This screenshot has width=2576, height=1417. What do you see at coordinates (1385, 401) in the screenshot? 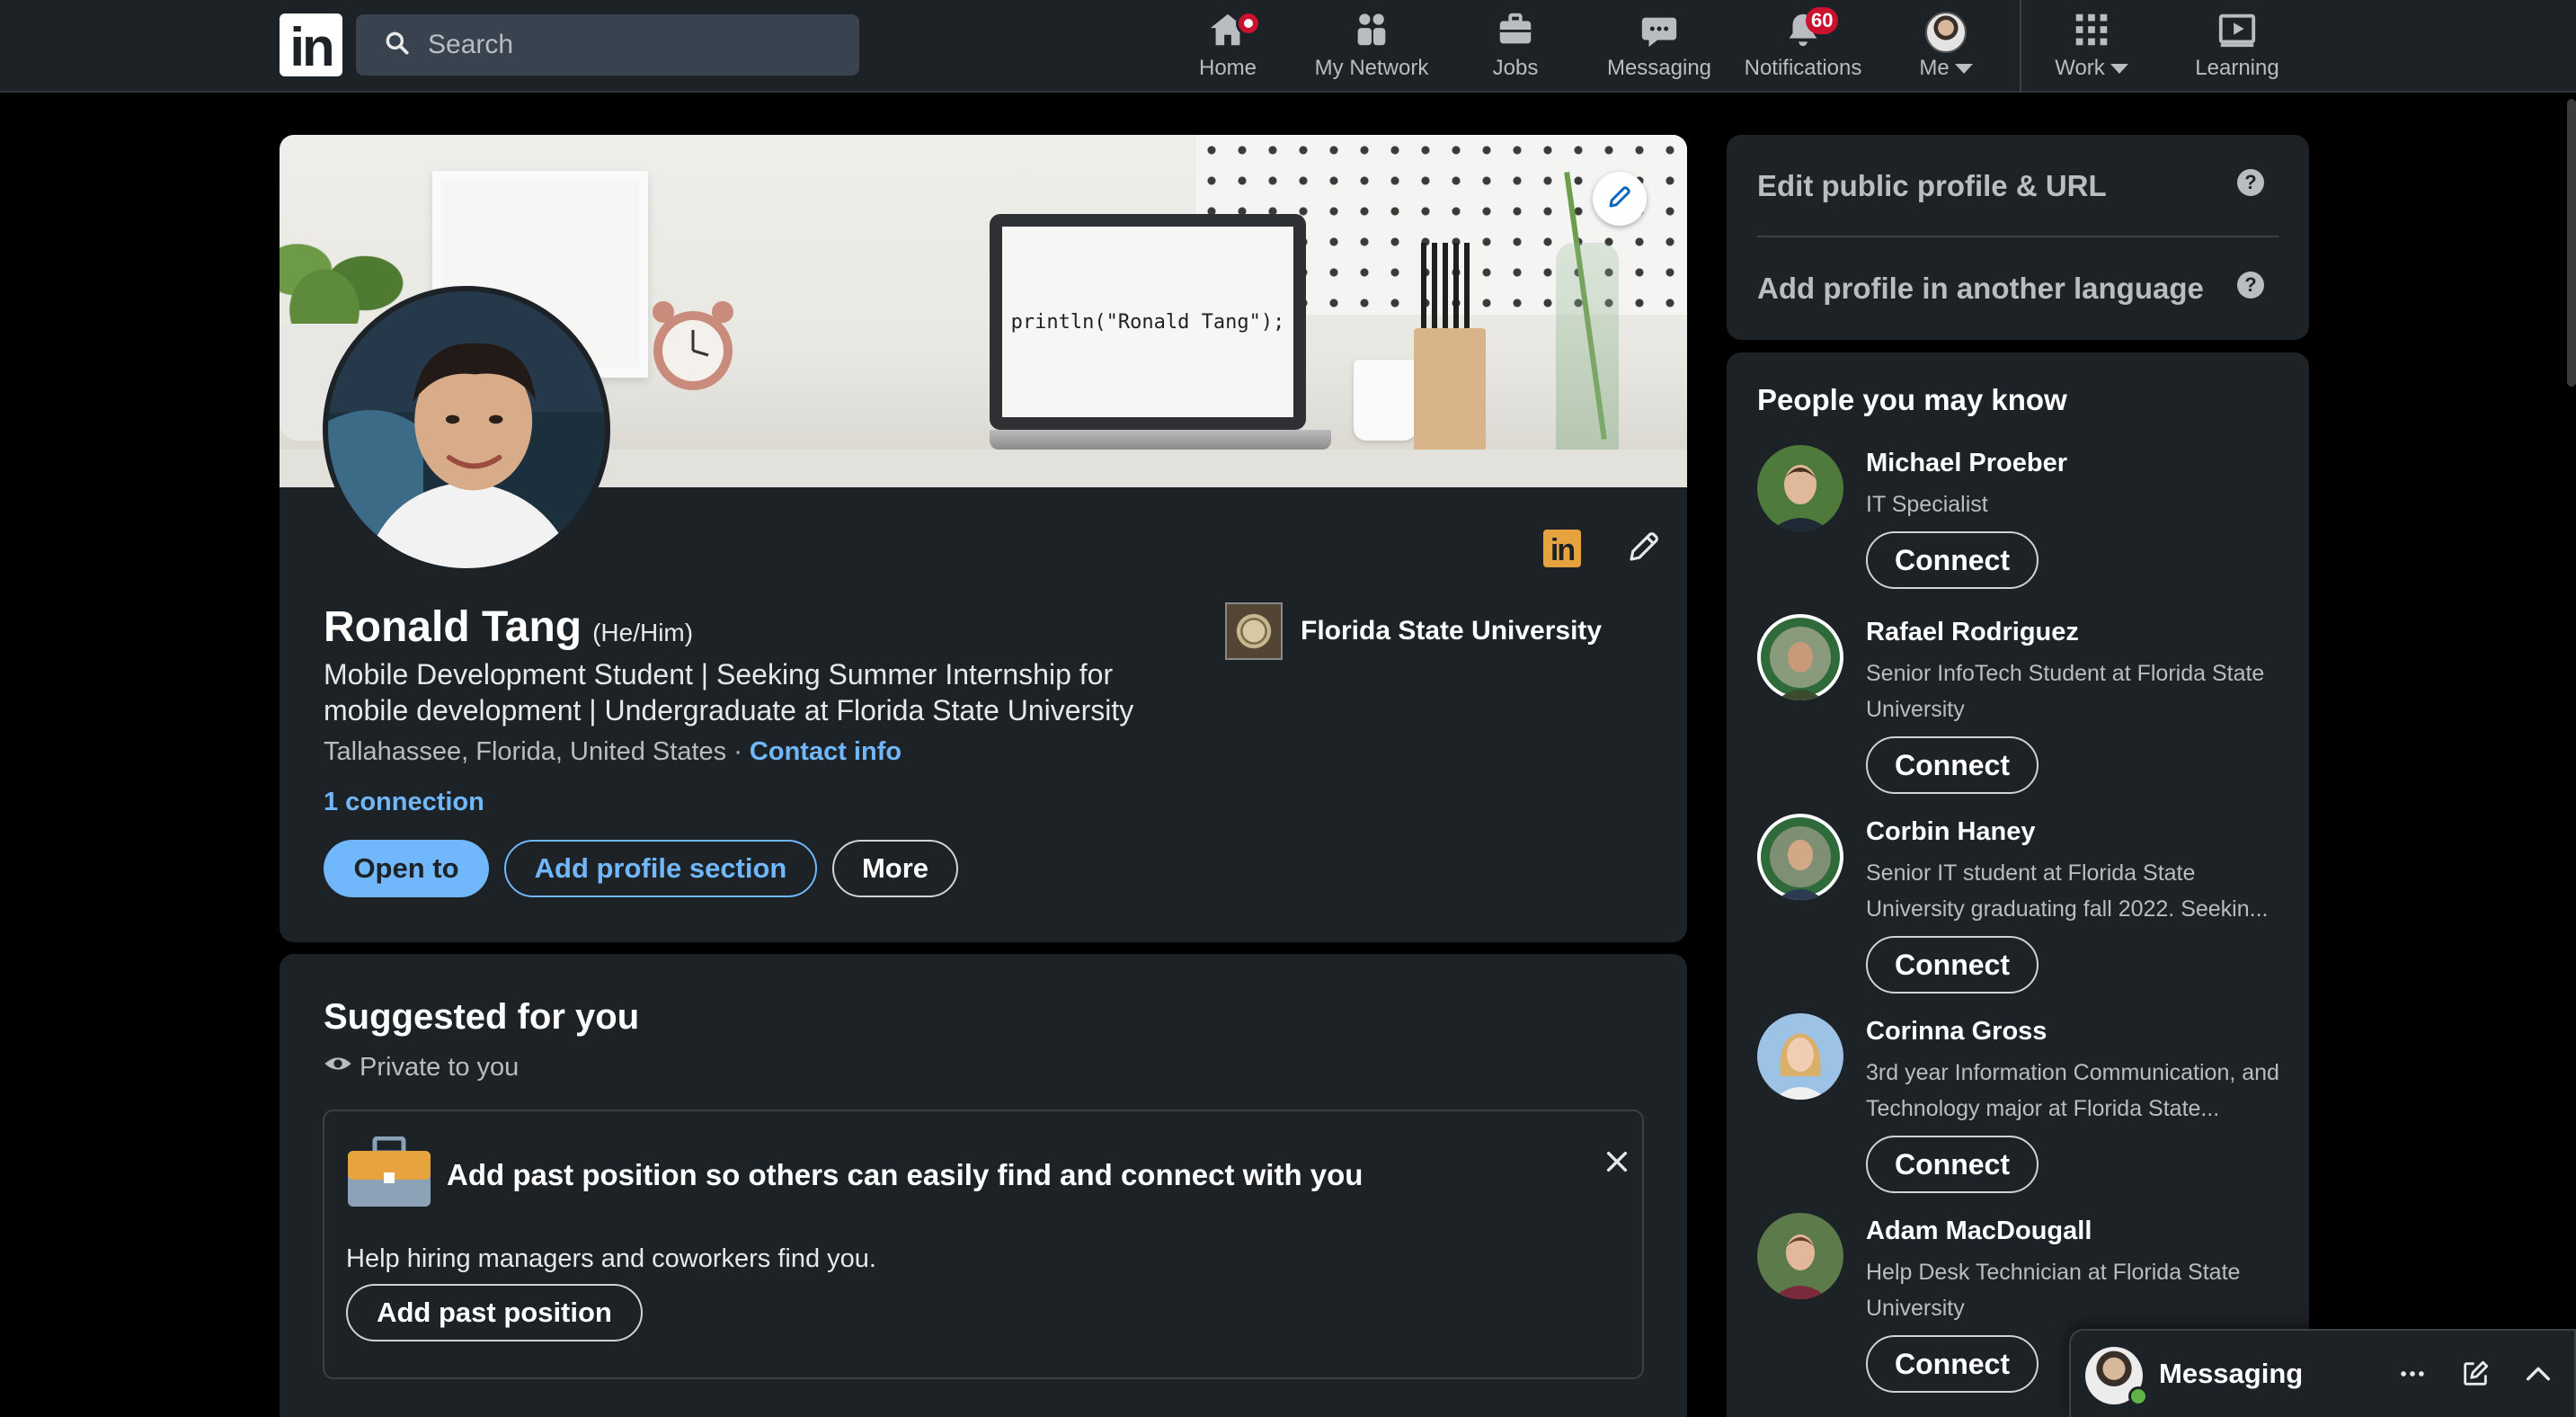
I see `mug-decoration` at bounding box center [1385, 401].